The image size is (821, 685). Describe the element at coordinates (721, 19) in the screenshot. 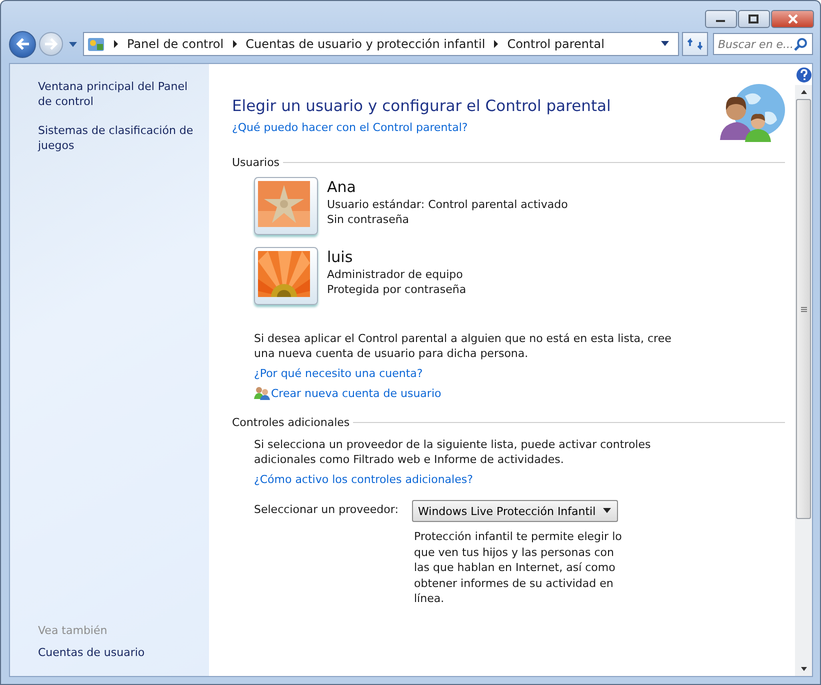

I see `minimize-button` at that location.